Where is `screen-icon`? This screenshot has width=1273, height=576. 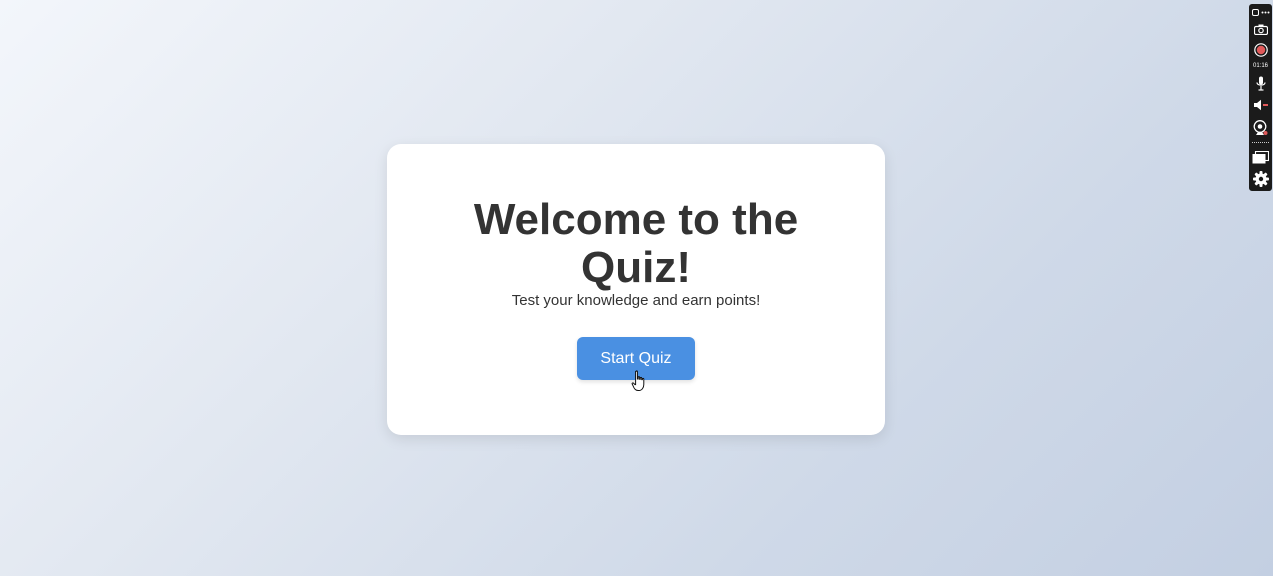
screen-icon is located at coordinates (1260, 157).